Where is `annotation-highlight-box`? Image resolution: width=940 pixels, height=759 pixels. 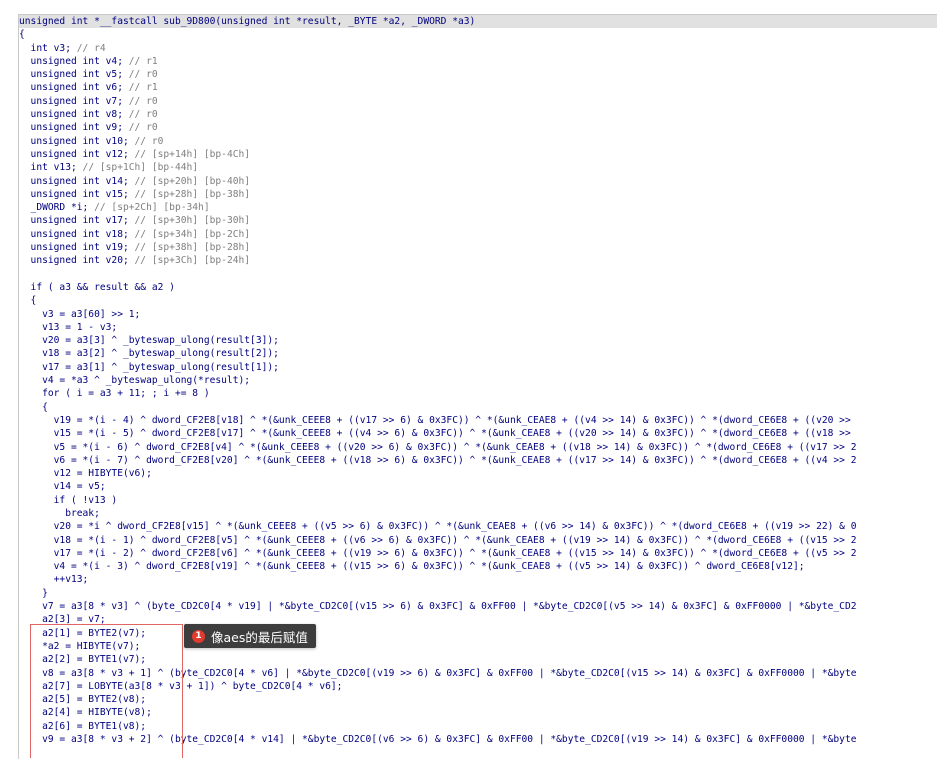 annotation-highlight-box is located at coordinates (106, 691).